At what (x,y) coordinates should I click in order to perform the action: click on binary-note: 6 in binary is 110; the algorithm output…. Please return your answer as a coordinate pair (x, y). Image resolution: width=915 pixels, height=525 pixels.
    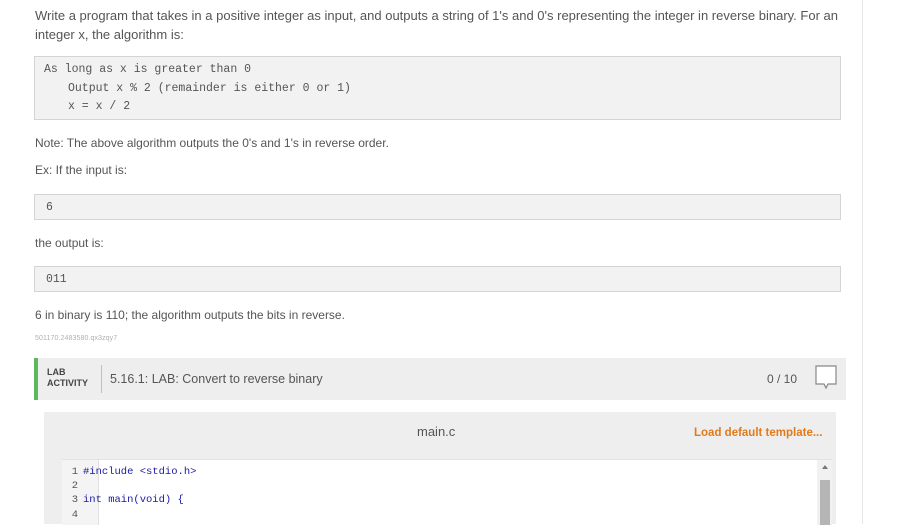
    Looking at the image, I should click on (190, 315).